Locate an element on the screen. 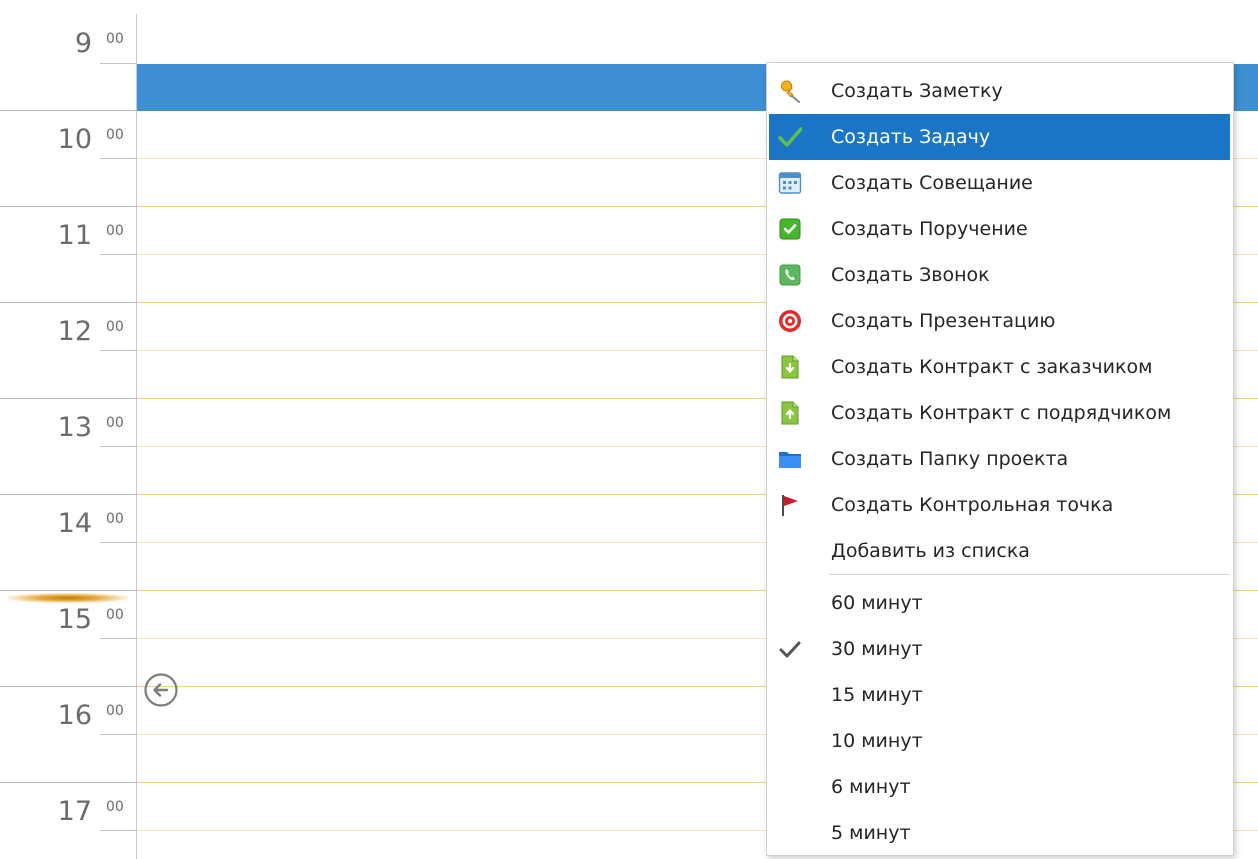  menu-item-create-assignment: Создать Поручение is located at coordinates (999, 229).